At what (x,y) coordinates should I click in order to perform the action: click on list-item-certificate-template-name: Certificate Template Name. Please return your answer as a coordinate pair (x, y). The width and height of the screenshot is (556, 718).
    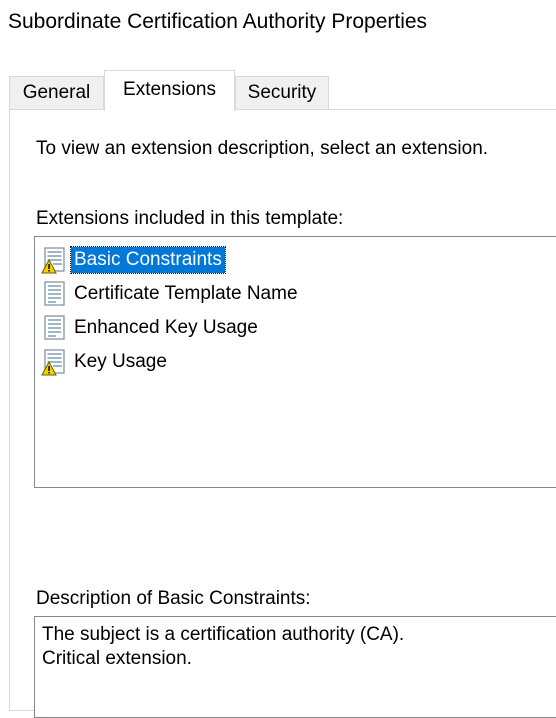
    Looking at the image, I should click on (171, 294).